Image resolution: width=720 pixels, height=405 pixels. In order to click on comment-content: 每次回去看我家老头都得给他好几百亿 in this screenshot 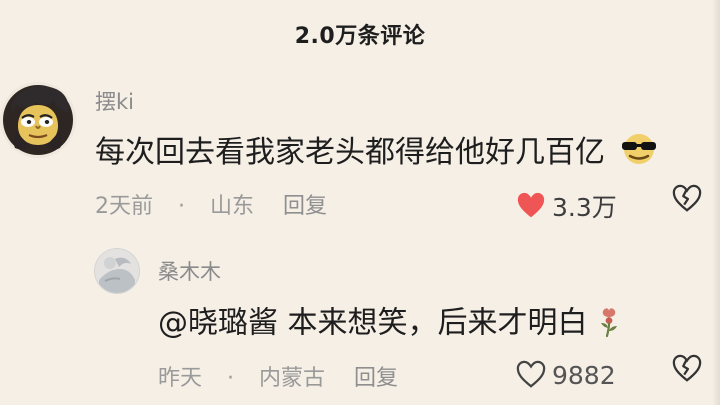, I will do `click(379, 153)`.